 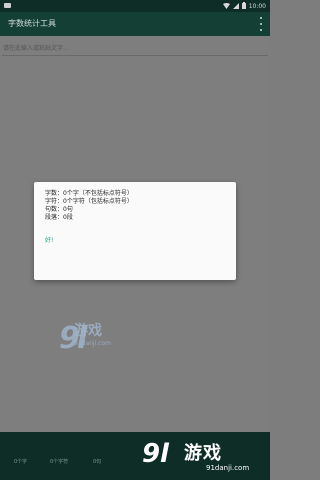 What do you see at coordinates (59, 209) in the screenshot?
I see `sentence-count-line: 句数：0句` at bounding box center [59, 209].